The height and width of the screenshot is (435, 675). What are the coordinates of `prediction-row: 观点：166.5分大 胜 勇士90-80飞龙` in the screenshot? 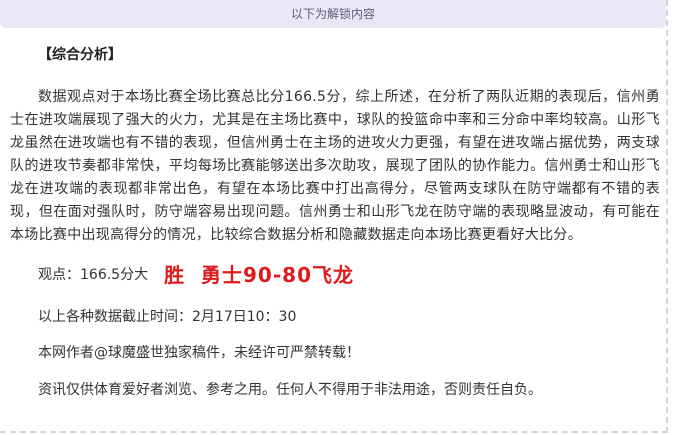 It's located at (335, 275).